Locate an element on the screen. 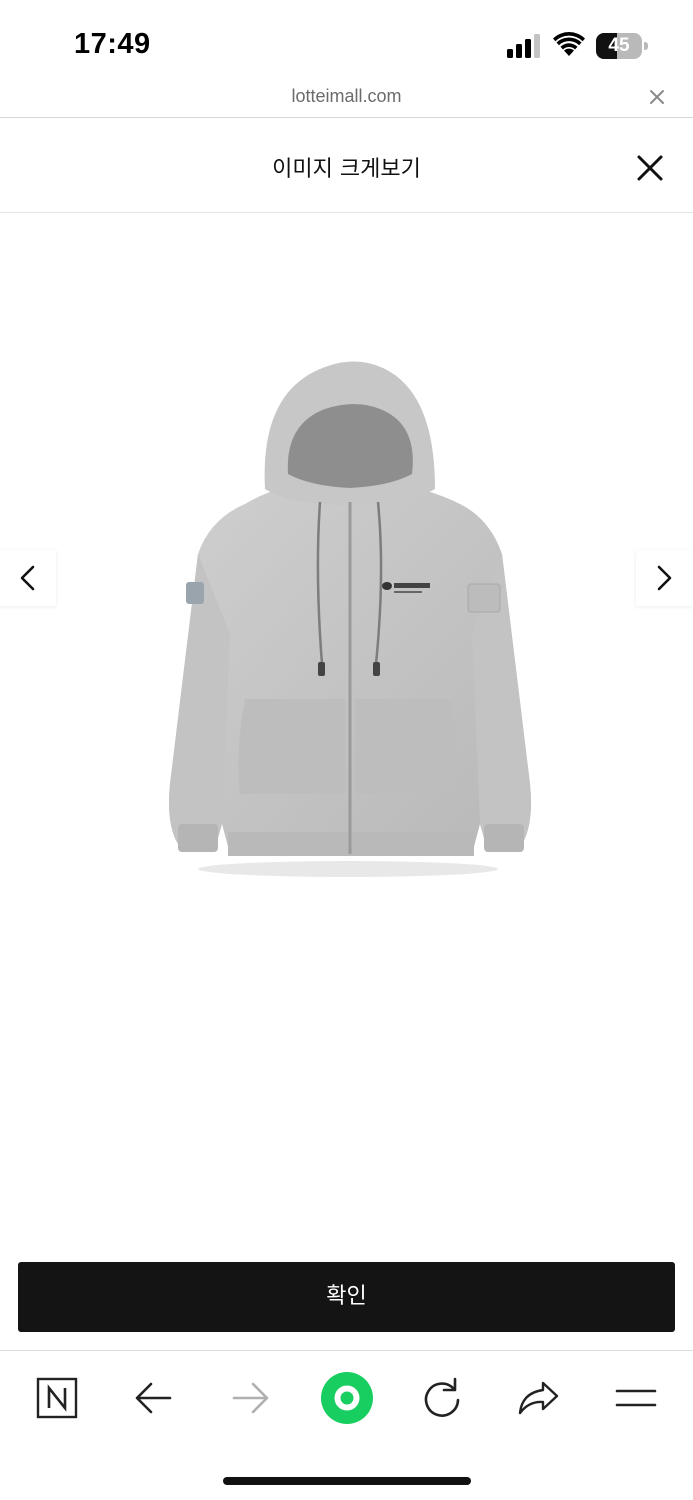  confirm-button: 확인 is located at coordinates (346, 1297).